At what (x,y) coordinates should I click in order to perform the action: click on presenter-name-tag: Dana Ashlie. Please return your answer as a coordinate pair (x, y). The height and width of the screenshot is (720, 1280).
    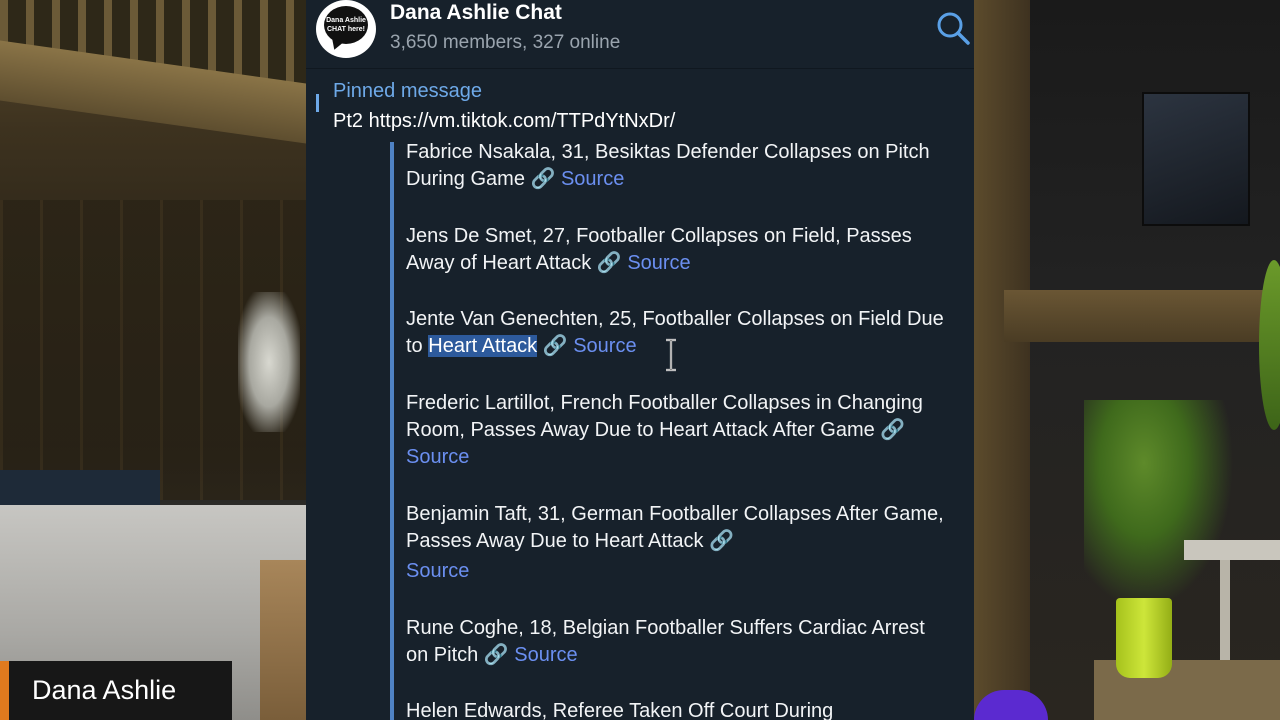
    Looking at the image, I should click on (116, 690).